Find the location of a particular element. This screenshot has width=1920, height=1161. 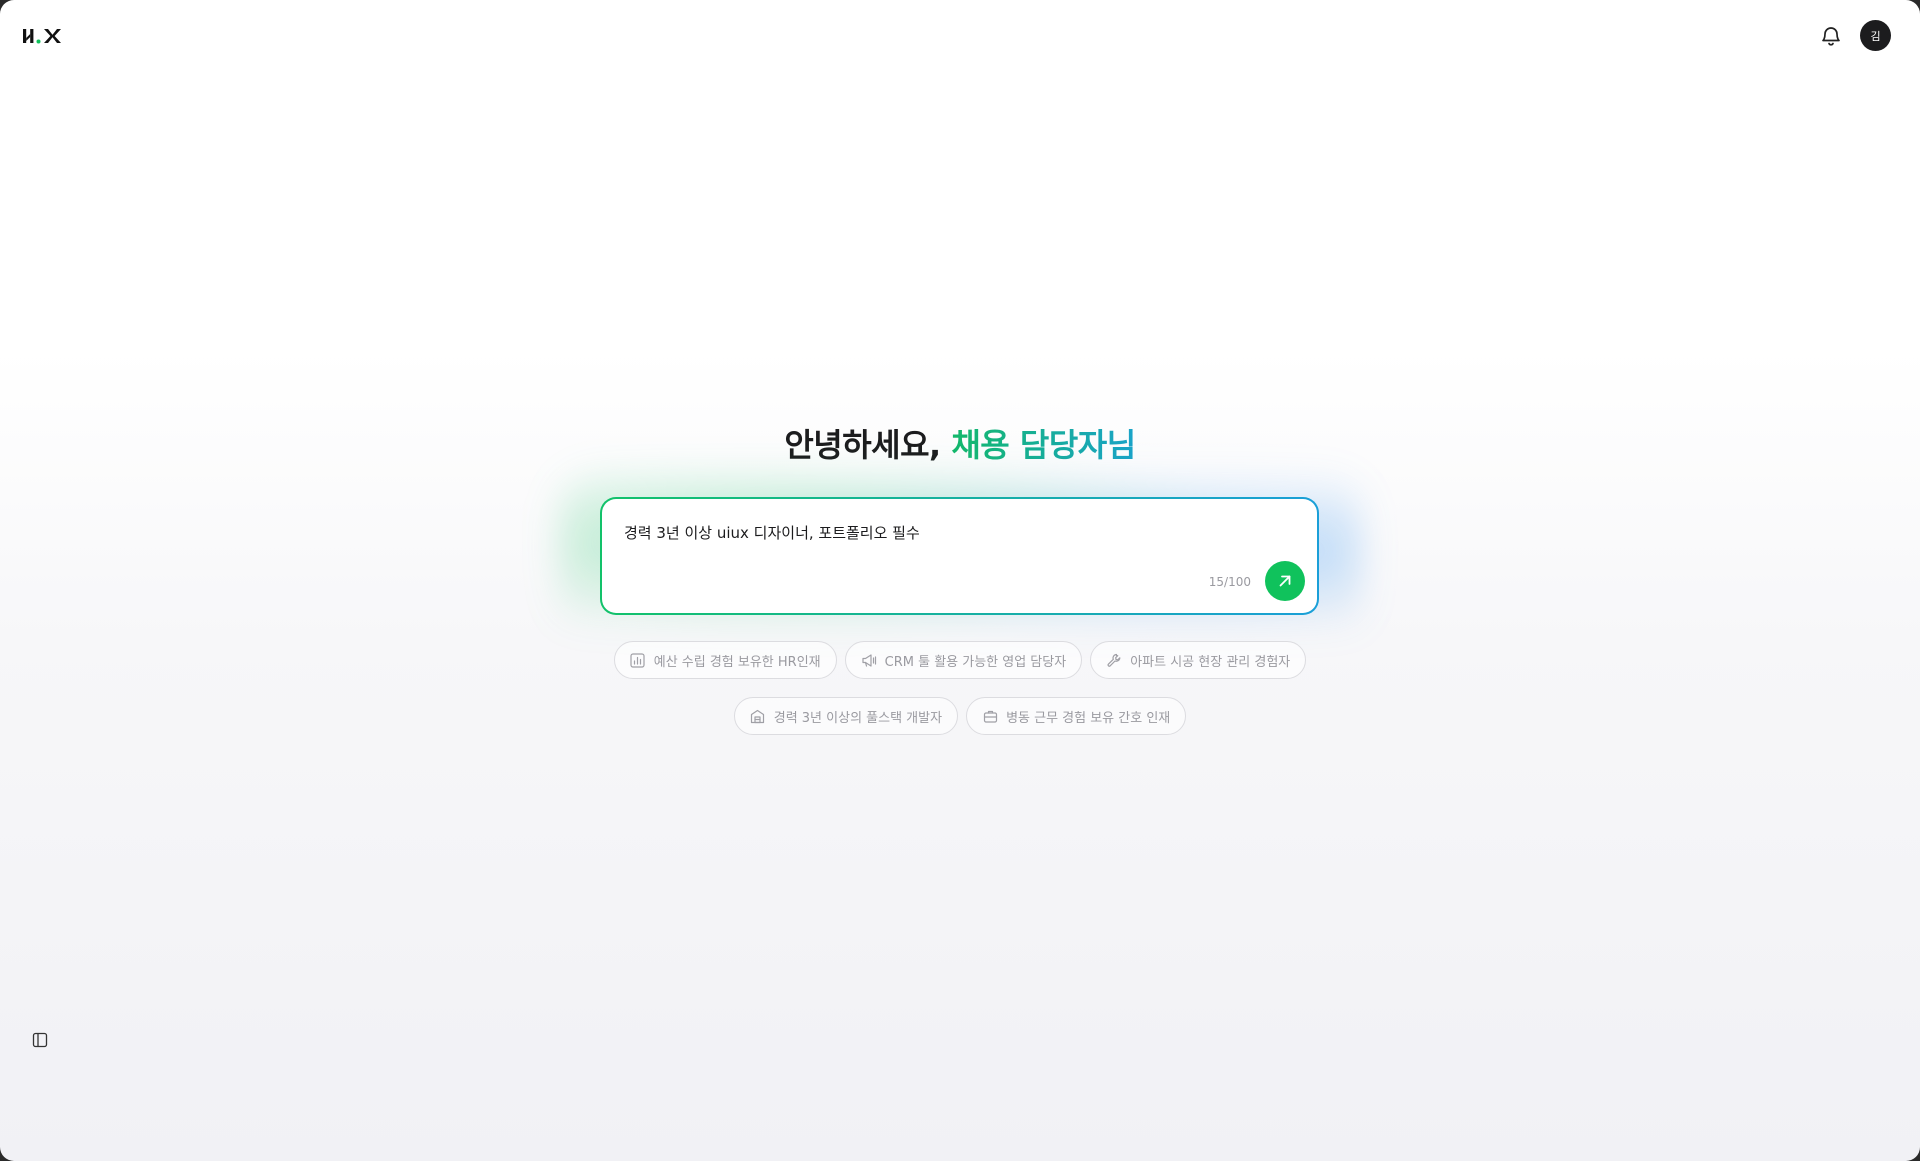

wrench-icon is located at coordinates (1114, 660).